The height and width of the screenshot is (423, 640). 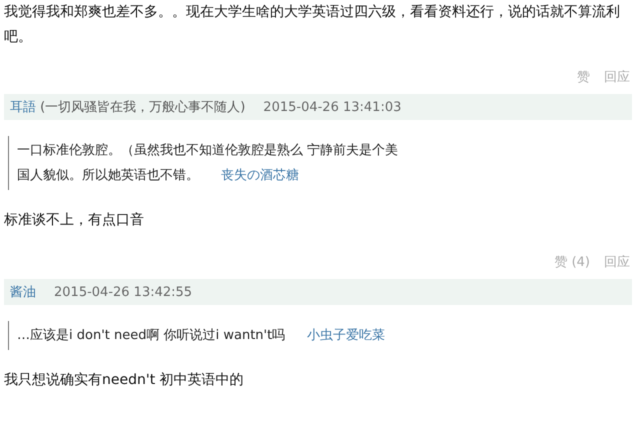 What do you see at coordinates (151, 336) in the screenshot?
I see `quote-text: …应该是i don't need啊 你听说过i wantn't吗` at bounding box center [151, 336].